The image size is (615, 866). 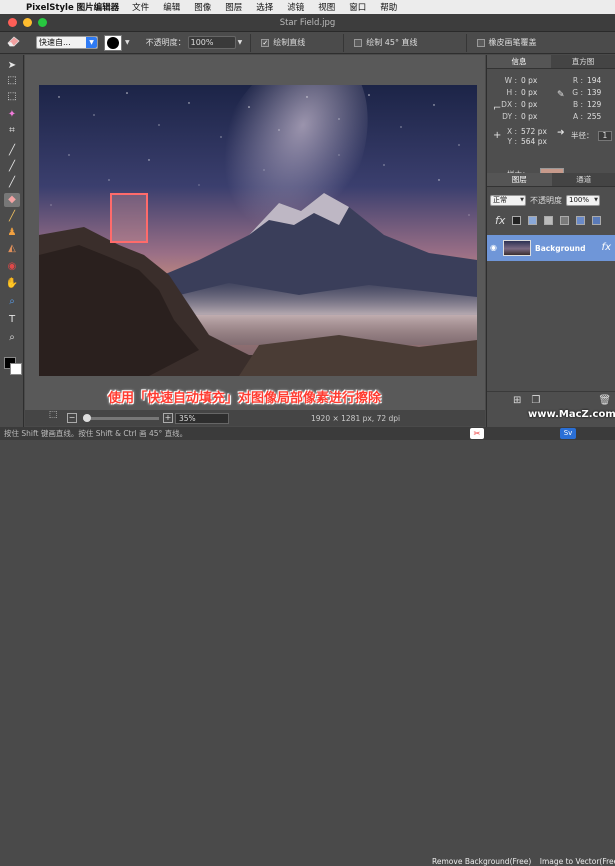 What do you see at coordinates (12, 233) in the screenshot?
I see `stamp-tool-icon: ♟` at bounding box center [12, 233].